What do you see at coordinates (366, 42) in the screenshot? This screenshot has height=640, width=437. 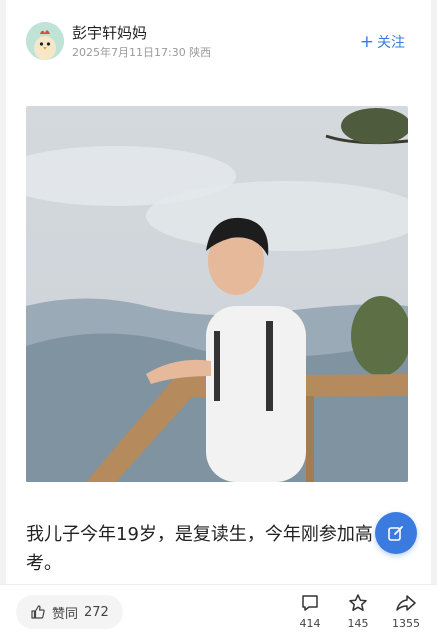 I see `plus-icon: +` at bounding box center [366, 42].